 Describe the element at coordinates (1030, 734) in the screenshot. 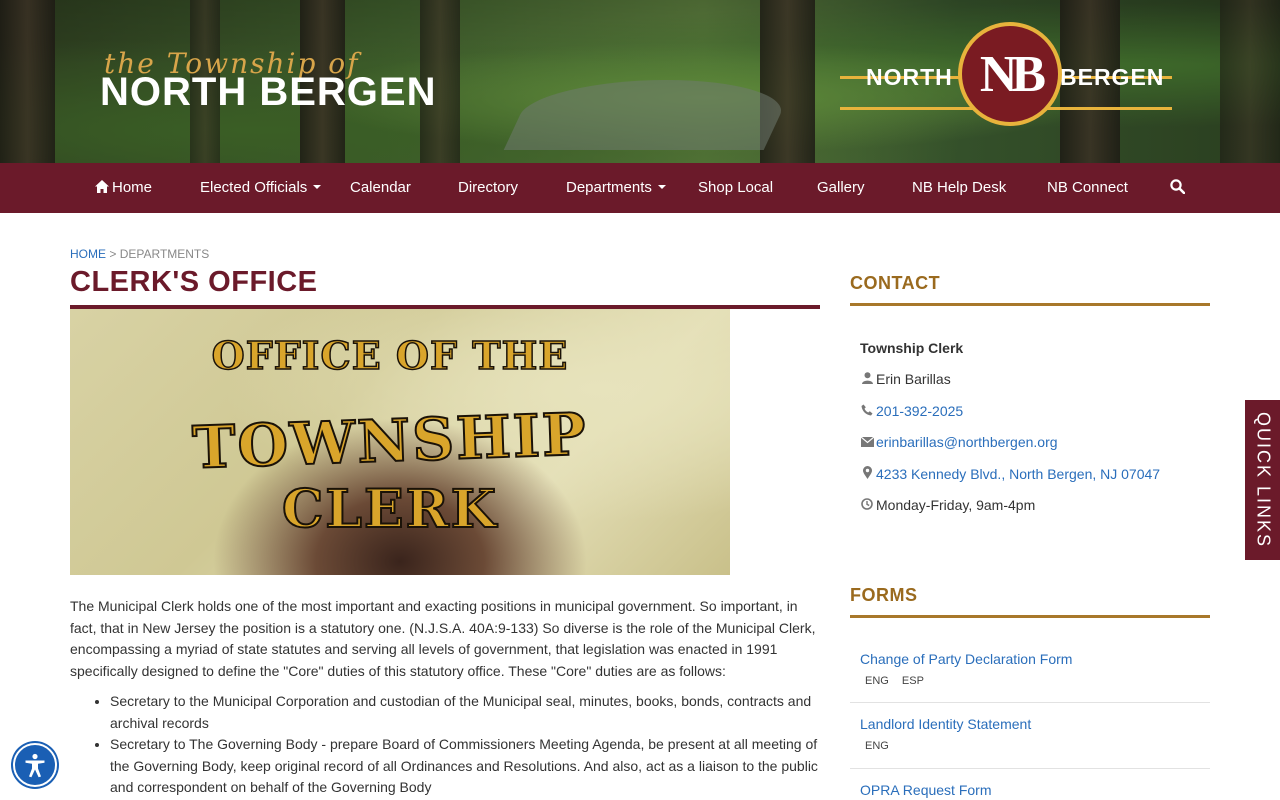

I see `form-item: Landlord Identity Statement ENG` at that location.